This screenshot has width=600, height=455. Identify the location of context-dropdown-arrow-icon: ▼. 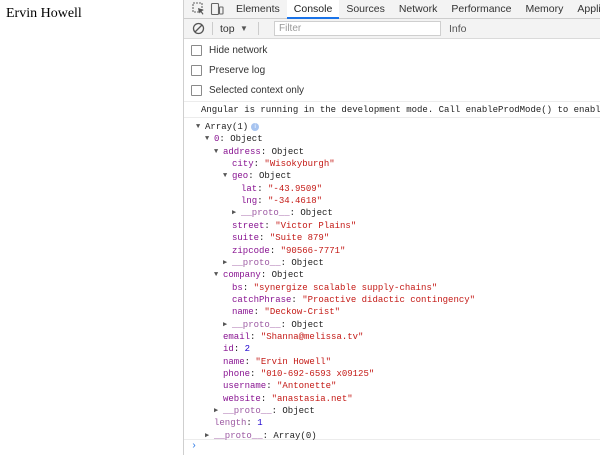
(244, 29).